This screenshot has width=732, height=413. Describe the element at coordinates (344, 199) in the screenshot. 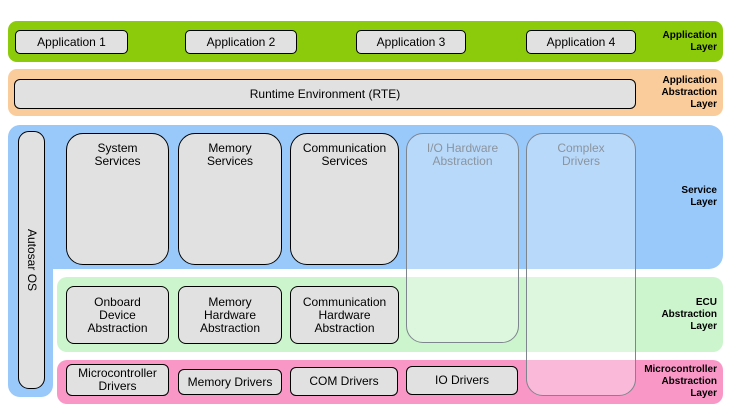

I see `communication-services-box: Communication Services` at that location.